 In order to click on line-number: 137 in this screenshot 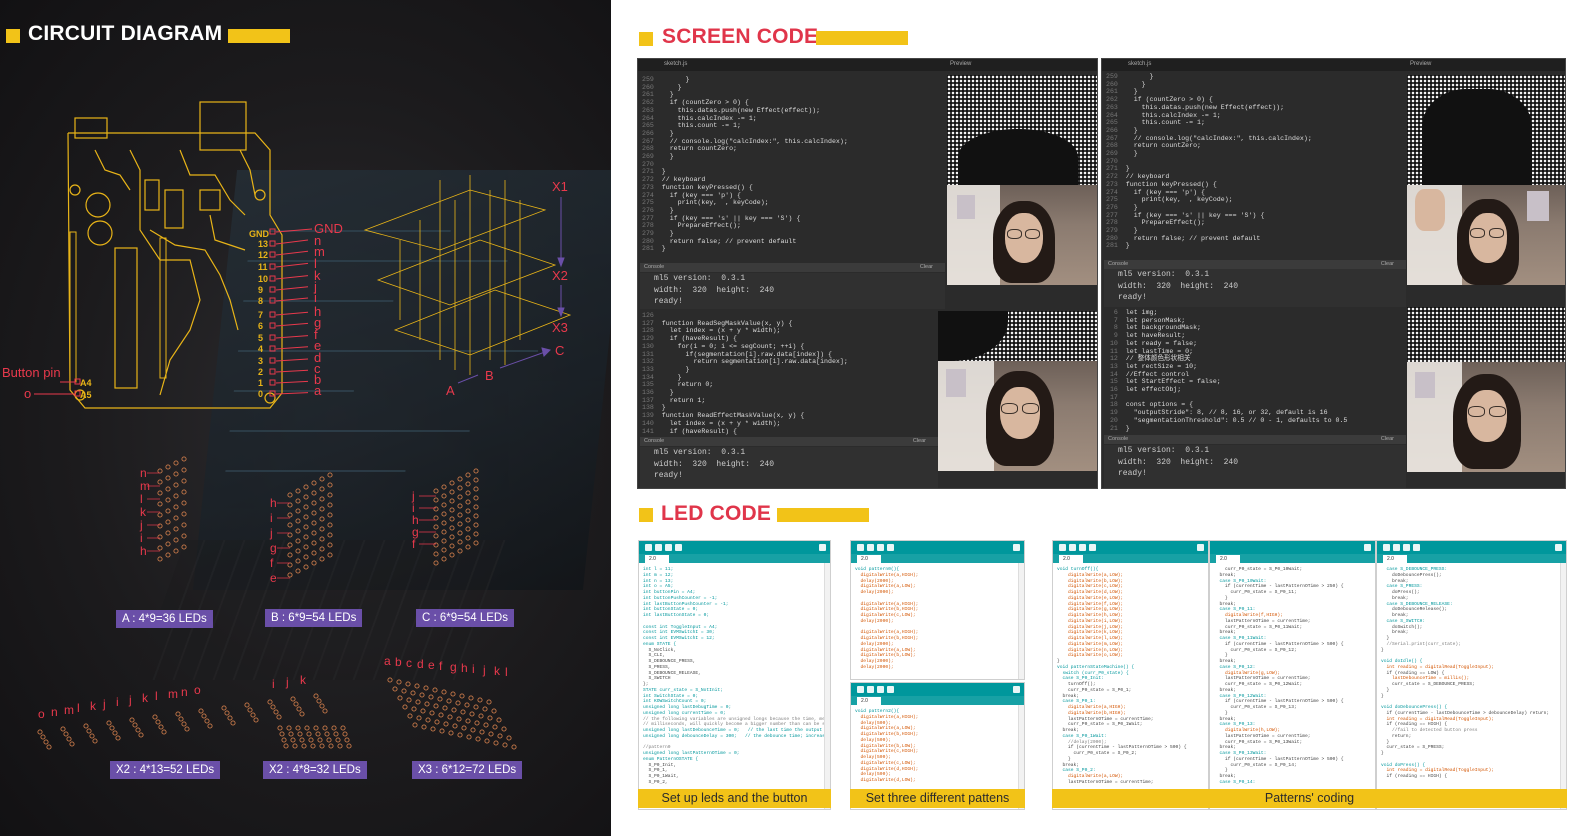, I will do `click(652, 400)`.